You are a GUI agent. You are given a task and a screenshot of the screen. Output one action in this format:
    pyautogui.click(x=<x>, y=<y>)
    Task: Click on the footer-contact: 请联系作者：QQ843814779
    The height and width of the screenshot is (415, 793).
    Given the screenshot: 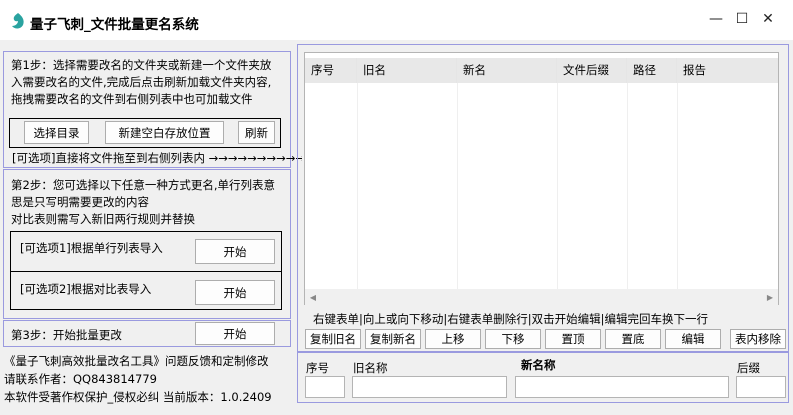 What is the action you would take?
    pyautogui.click(x=80, y=379)
    